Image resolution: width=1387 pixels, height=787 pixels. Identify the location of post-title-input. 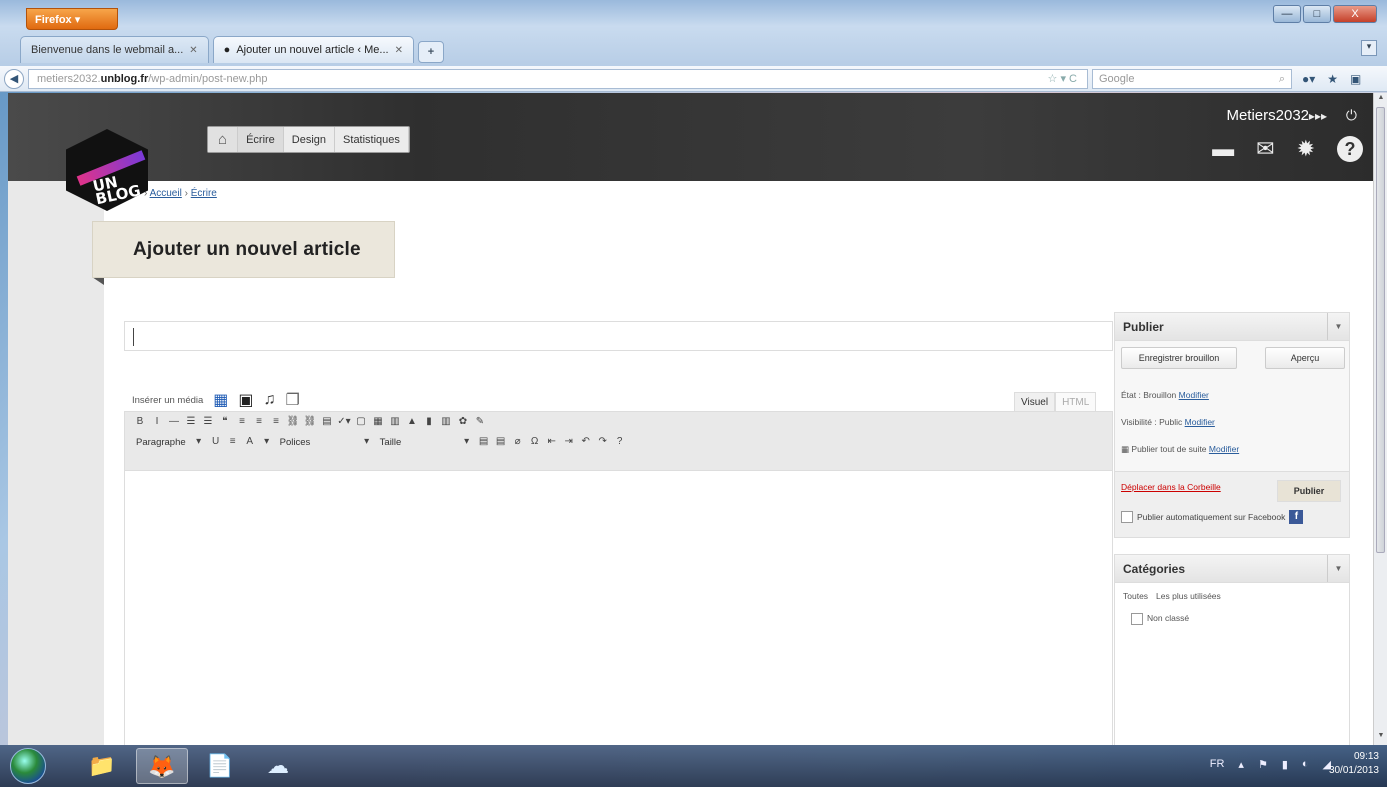
(618, 336).